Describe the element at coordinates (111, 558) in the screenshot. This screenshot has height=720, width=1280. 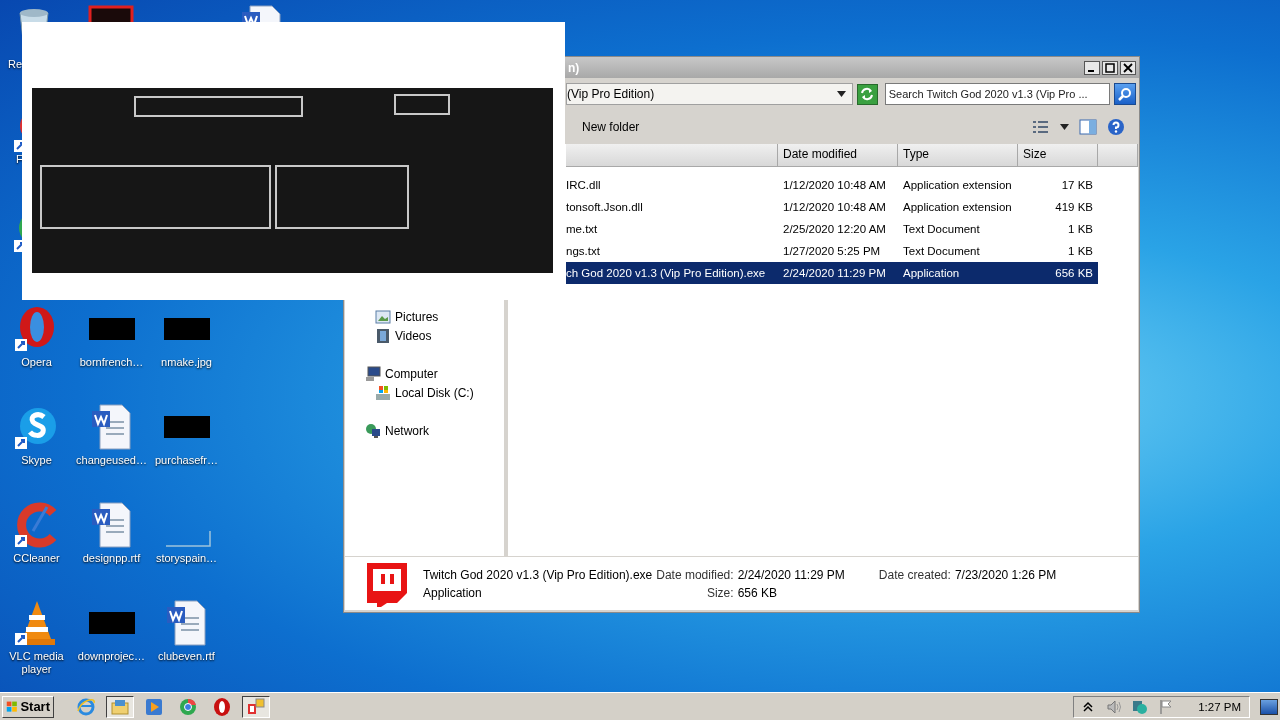
I see `icon-label: designpp.rtf` at that location.